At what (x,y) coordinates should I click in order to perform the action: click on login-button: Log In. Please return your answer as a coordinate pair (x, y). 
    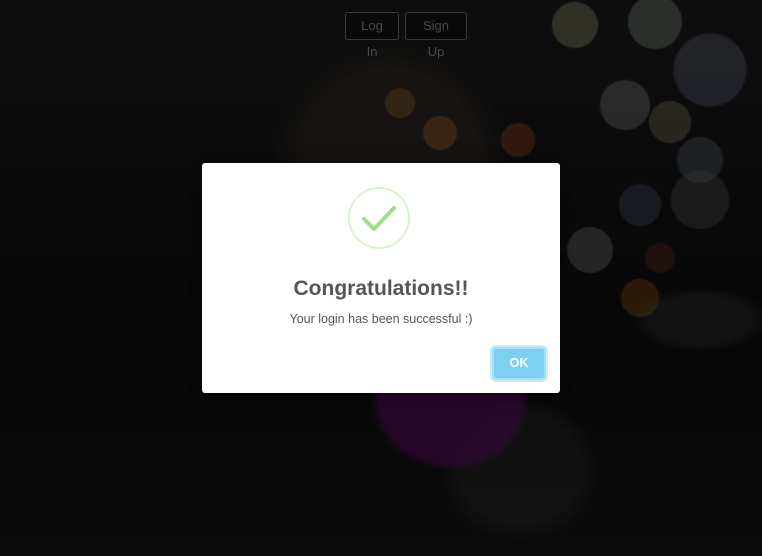
    Looking at the image, I should click on (372, 35).